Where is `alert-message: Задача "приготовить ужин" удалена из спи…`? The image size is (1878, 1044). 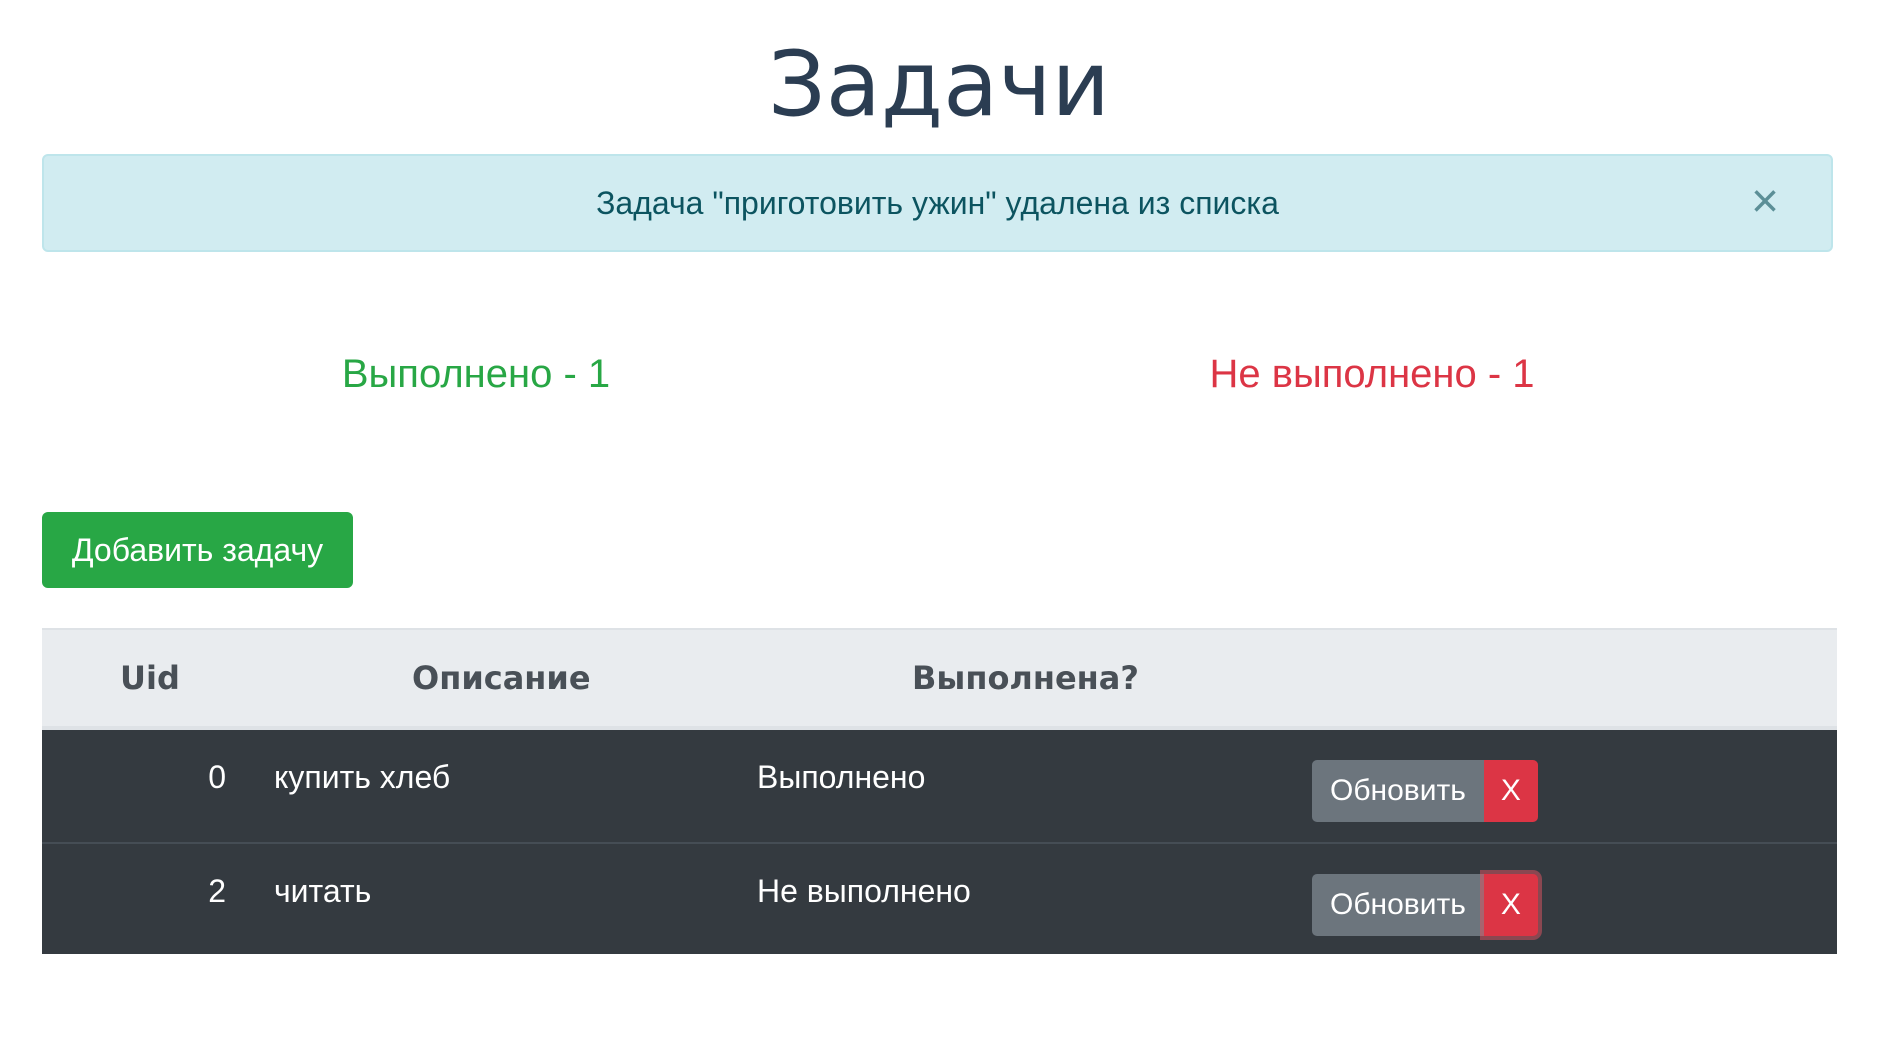
alert-message: Задача "приготовить ужин" удалена из спи… is located at coordinates (937, 203).